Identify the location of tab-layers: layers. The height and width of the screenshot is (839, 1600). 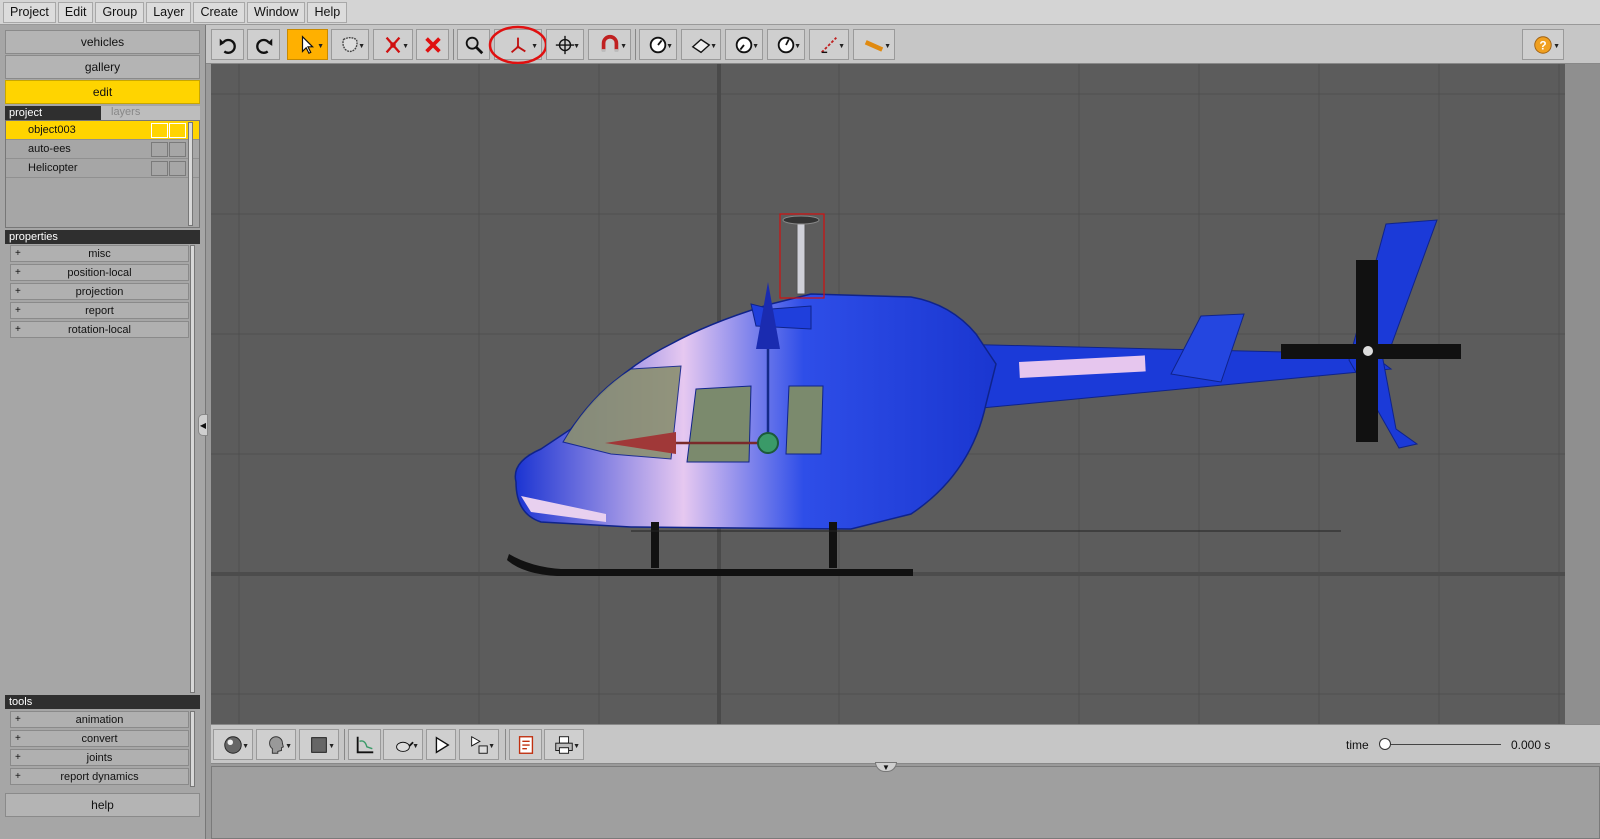
(150, 113).